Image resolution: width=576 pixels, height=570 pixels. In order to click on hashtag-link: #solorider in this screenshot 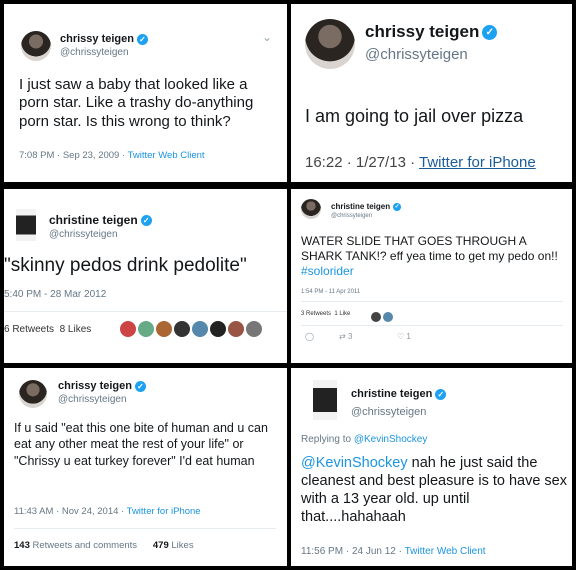, I will do `click(327, 271)`.